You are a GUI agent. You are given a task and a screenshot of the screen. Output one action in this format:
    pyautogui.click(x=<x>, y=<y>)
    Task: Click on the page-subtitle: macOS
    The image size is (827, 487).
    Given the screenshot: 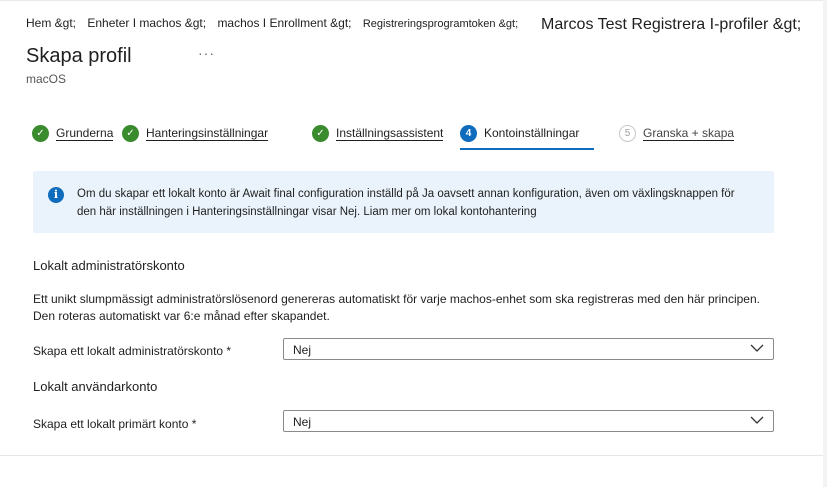 What is the action you would take?
    pyautogui.click(x=46, y=79)
    